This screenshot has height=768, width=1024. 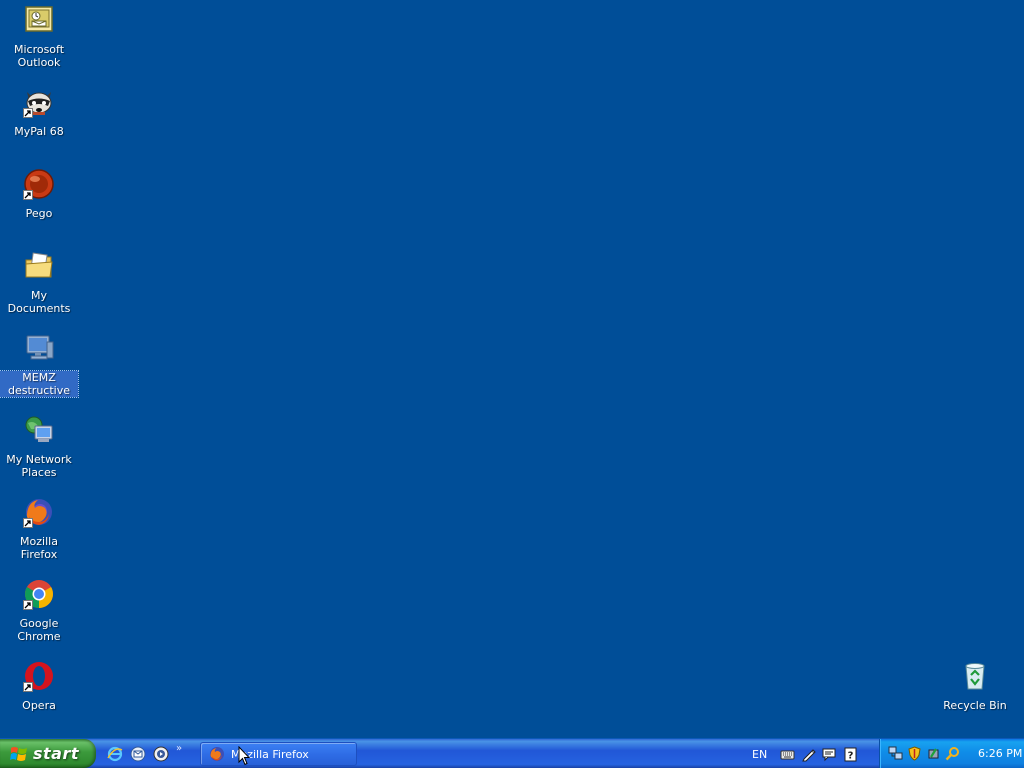 I want to click on raccoon-icon, so click(x=39, y=102).